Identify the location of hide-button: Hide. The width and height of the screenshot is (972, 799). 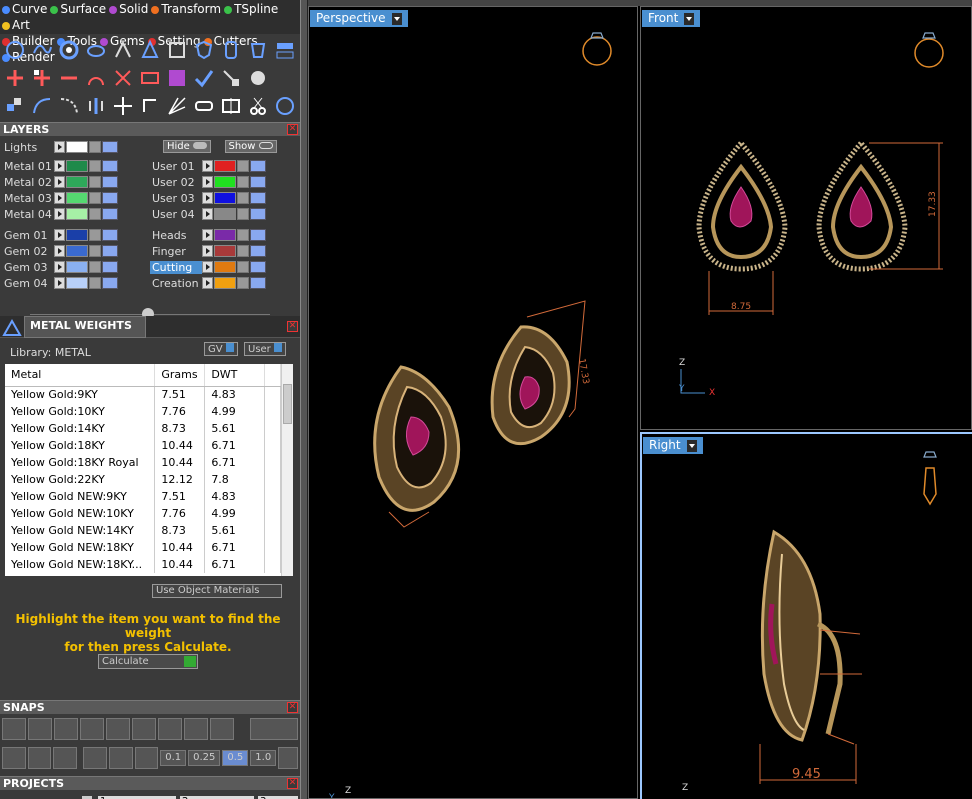
(187, 146).